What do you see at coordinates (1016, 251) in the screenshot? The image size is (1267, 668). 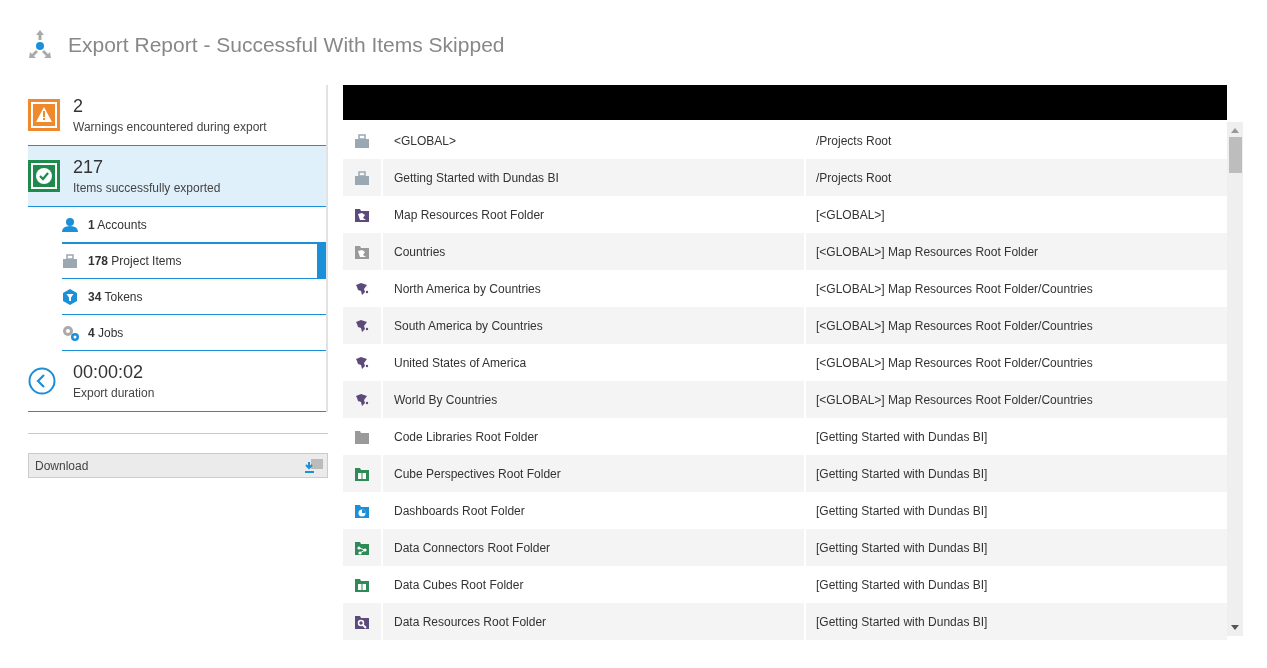 I see `table-cell: [<GLOBAL>] Map Resources Root Folder` at bounding box center [1016, 251].